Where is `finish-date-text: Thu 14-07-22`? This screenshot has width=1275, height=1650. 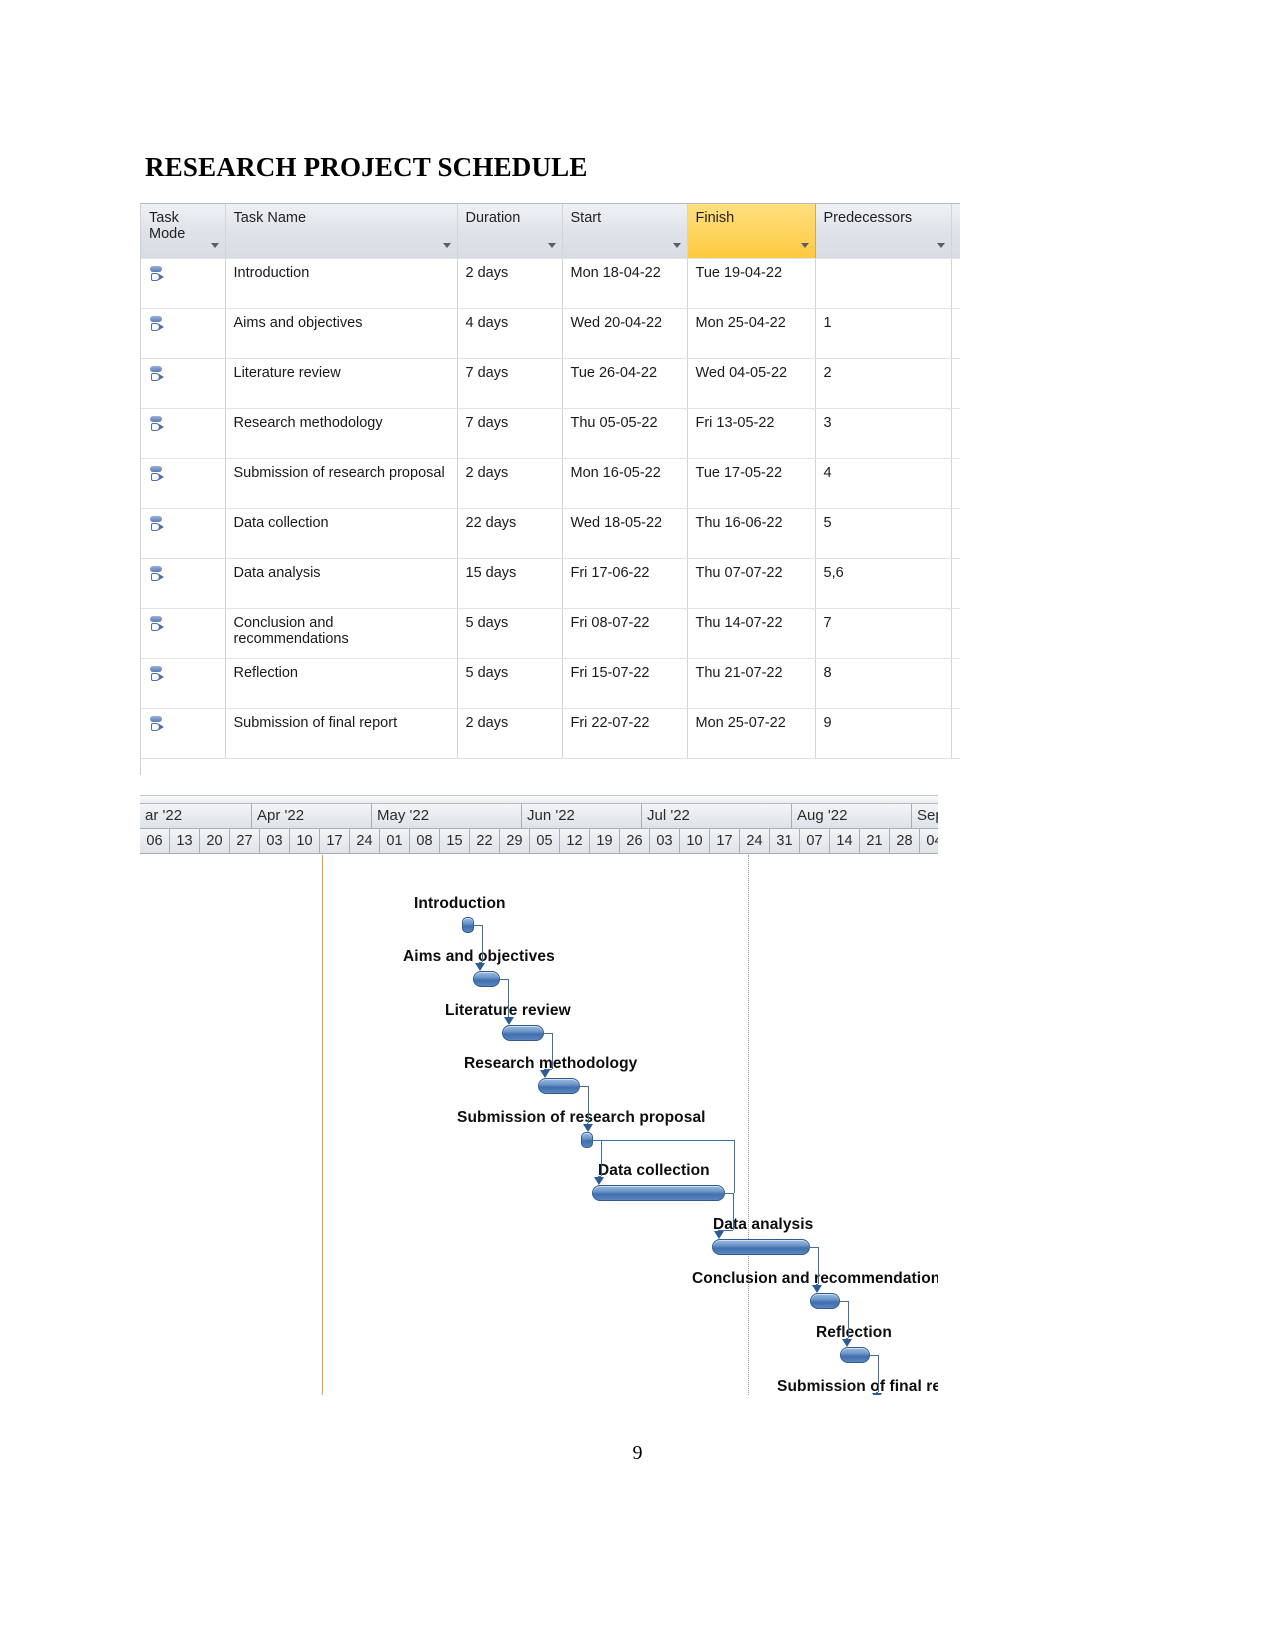 finish-date-text: Thu 14-07-22 is located at coordinates (739, 622).